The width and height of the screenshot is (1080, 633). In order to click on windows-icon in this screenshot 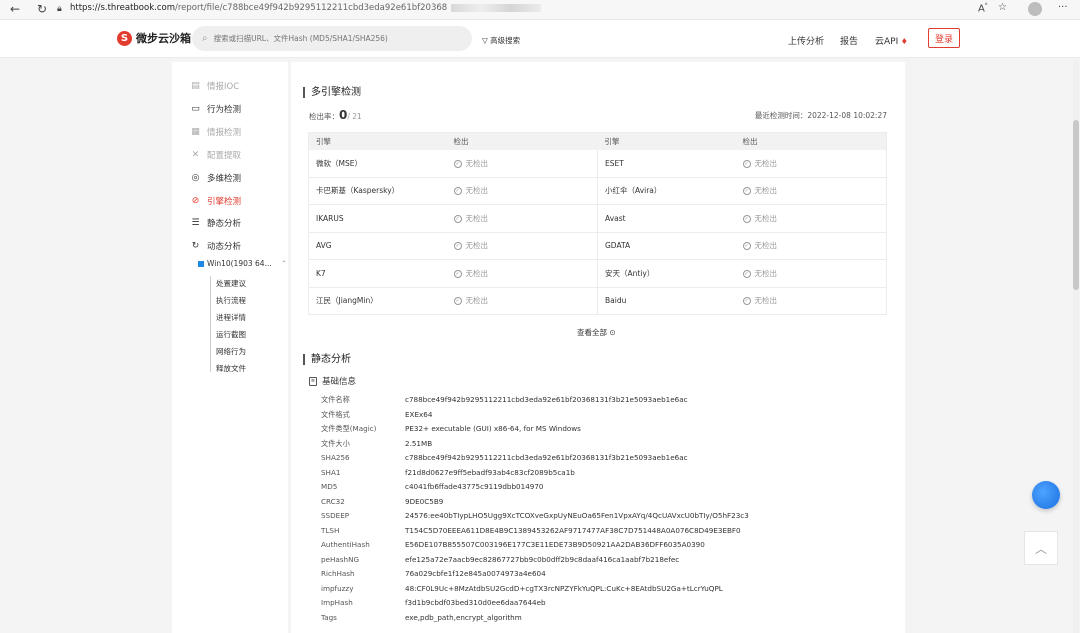, I will do `click(201, 263)`.